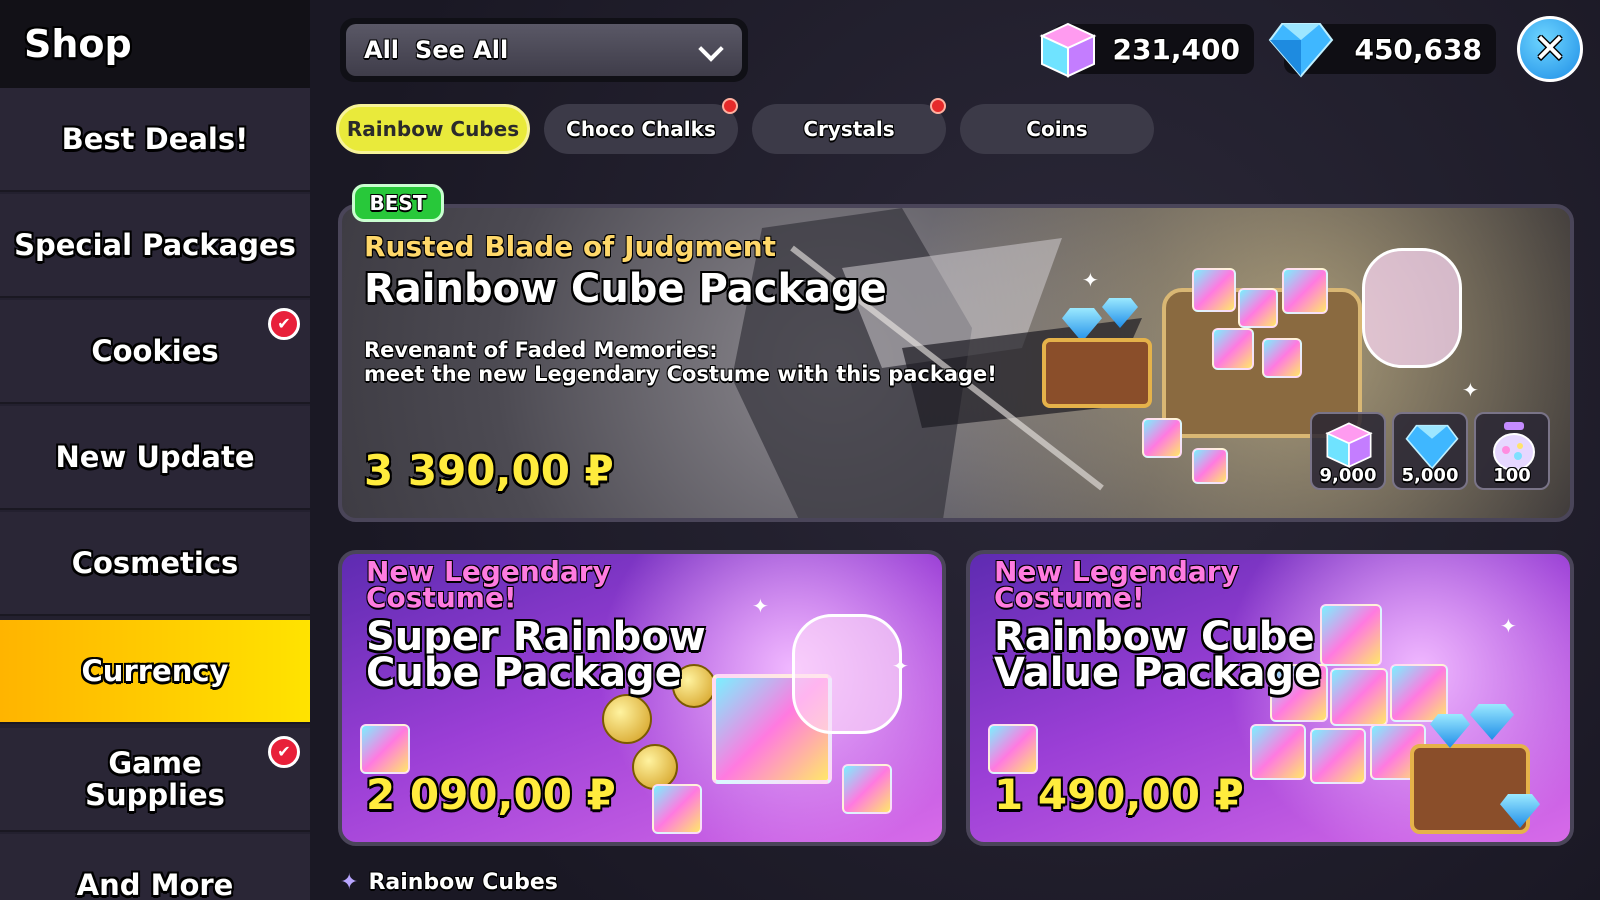  I want to click on sidebar-item-label: Special Packages, so click(155, 245).